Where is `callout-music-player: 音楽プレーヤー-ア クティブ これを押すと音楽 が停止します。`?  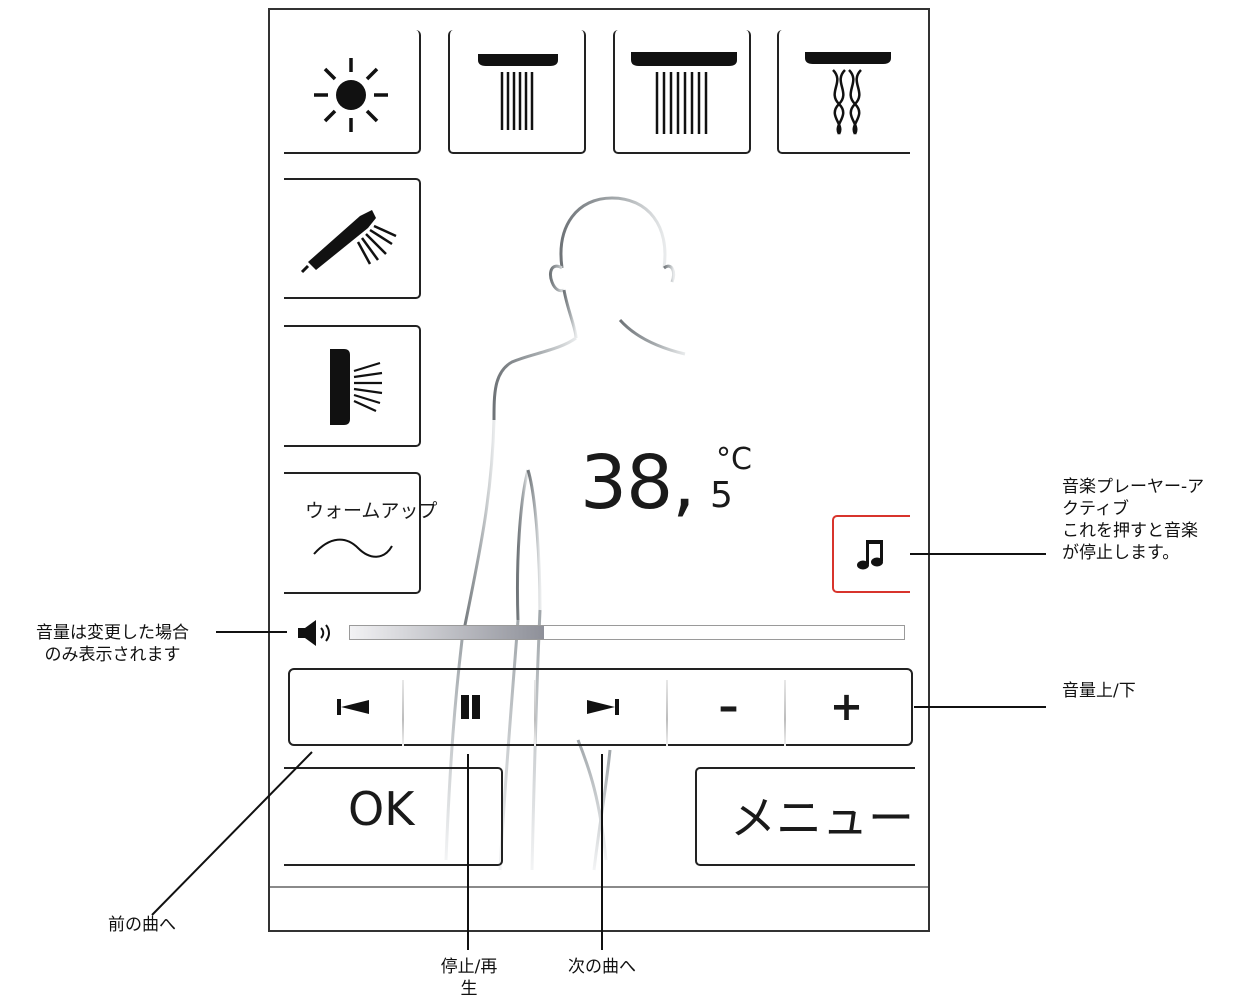 callout-music-player: 音楽プレーヤー-ア クティブ これを押すと音楽 が停止します。 is located at coordinates (1133, 520).